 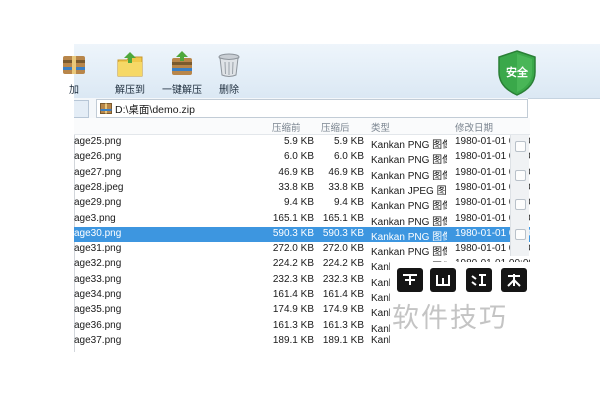 I want to click on file-name-cell: age29.png, so click(x=98, y=203).